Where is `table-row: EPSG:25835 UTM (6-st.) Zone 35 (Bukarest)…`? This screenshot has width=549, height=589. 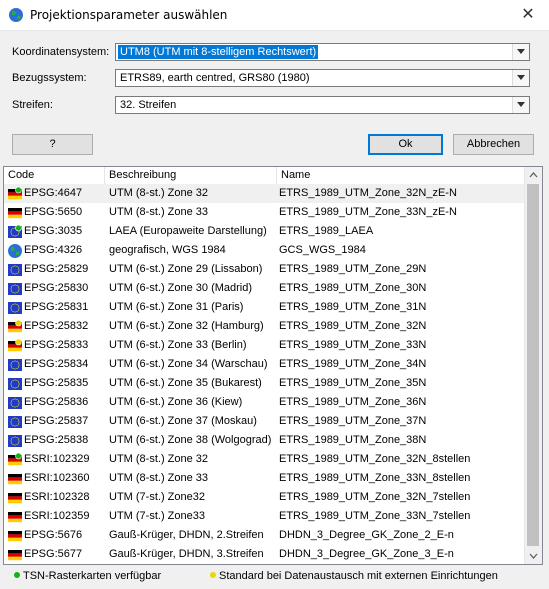
table-row: EPSG:25835 UTM (6-st.) Zone 35 (Bukarest)… is located at coordinates (265, 383).